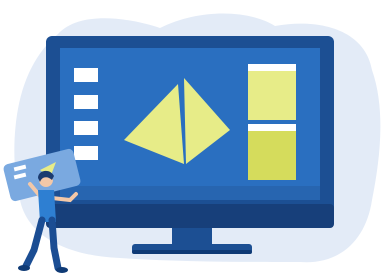 The height and width of the screenshot is (279, 388). What do you see at coordinates (190, 216) in the screenshot?
I see `monitor-chin` at bounding box center [190, 216].